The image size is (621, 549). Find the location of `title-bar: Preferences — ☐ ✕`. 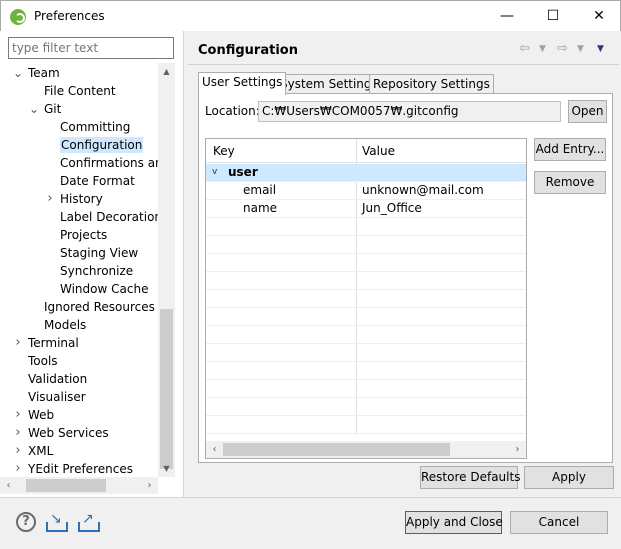

title-bar: Preferences — ☐ ✕ is located at coordinates (310, 15).